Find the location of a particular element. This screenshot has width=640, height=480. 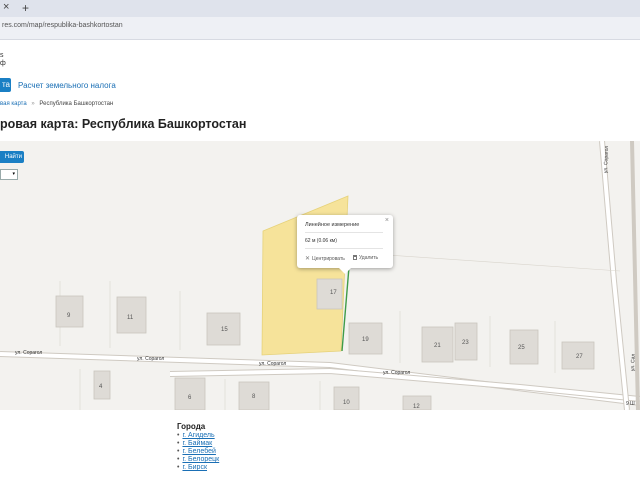

page-title: ровая карта: Республика Башкортостан is located at coordinates (123, 124).